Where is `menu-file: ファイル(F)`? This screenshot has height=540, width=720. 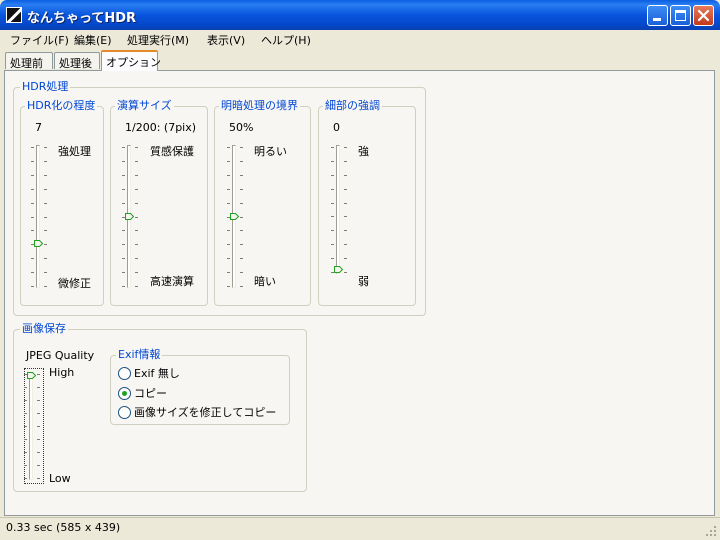 menu-file: ファイル(F) is located at coordinates (39, 40).